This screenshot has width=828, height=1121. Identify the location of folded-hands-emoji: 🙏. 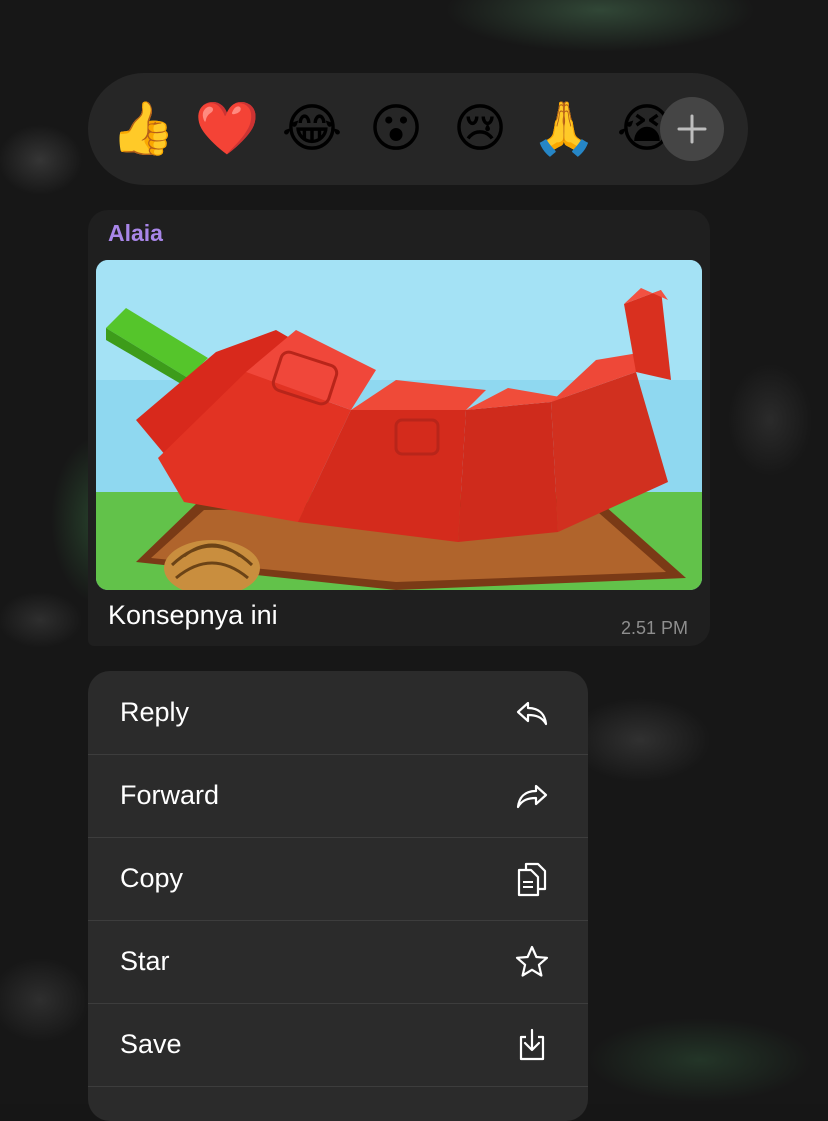
(564, 129).